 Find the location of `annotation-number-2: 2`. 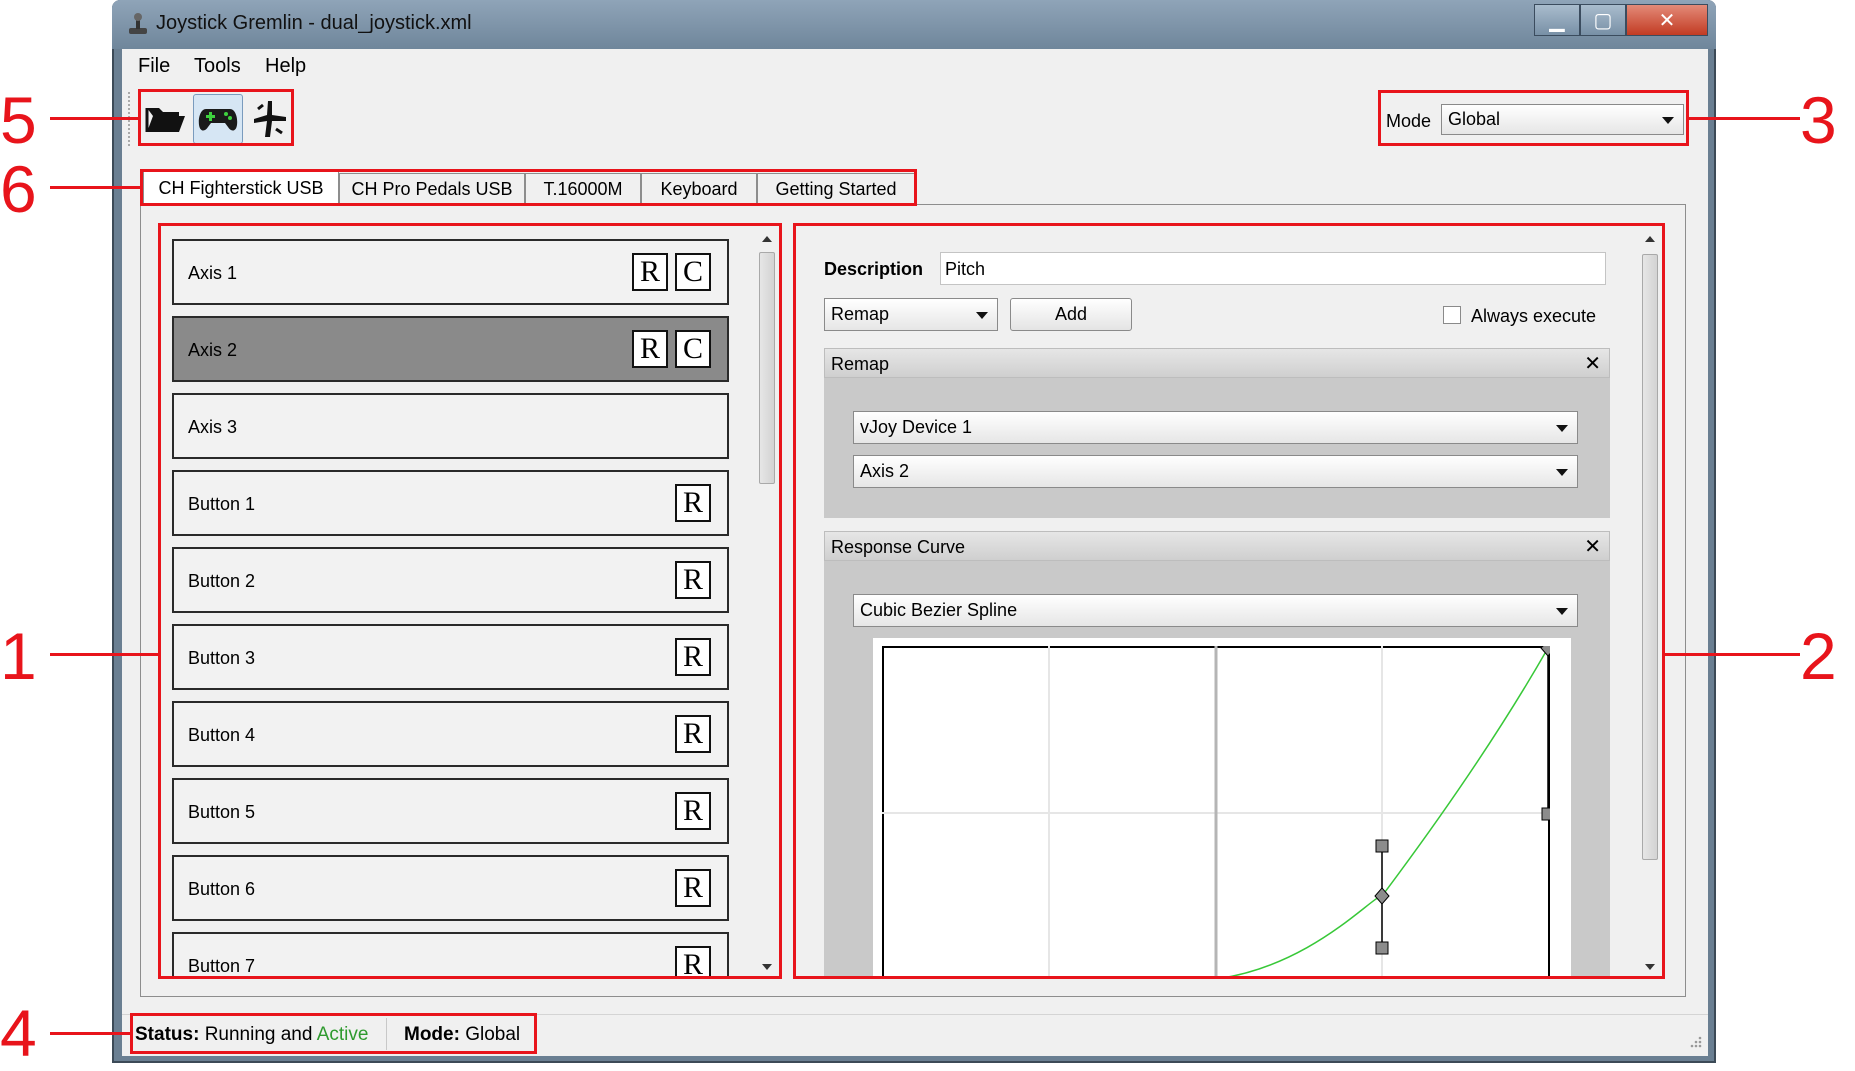

annotation-number-2: 2 is located at coordinates (1818, 656).